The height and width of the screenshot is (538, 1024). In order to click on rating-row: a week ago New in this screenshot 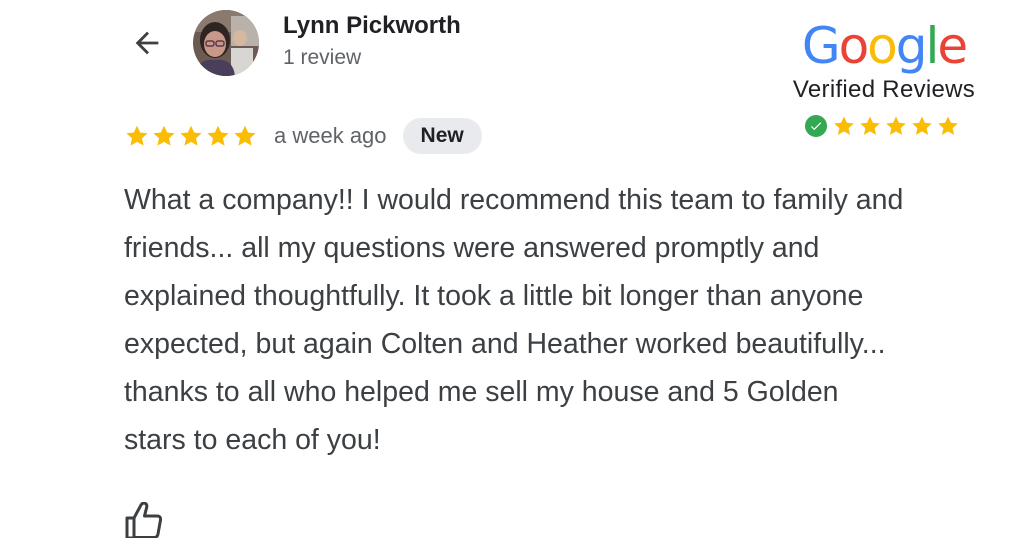, I will do `click(303, 136)`.